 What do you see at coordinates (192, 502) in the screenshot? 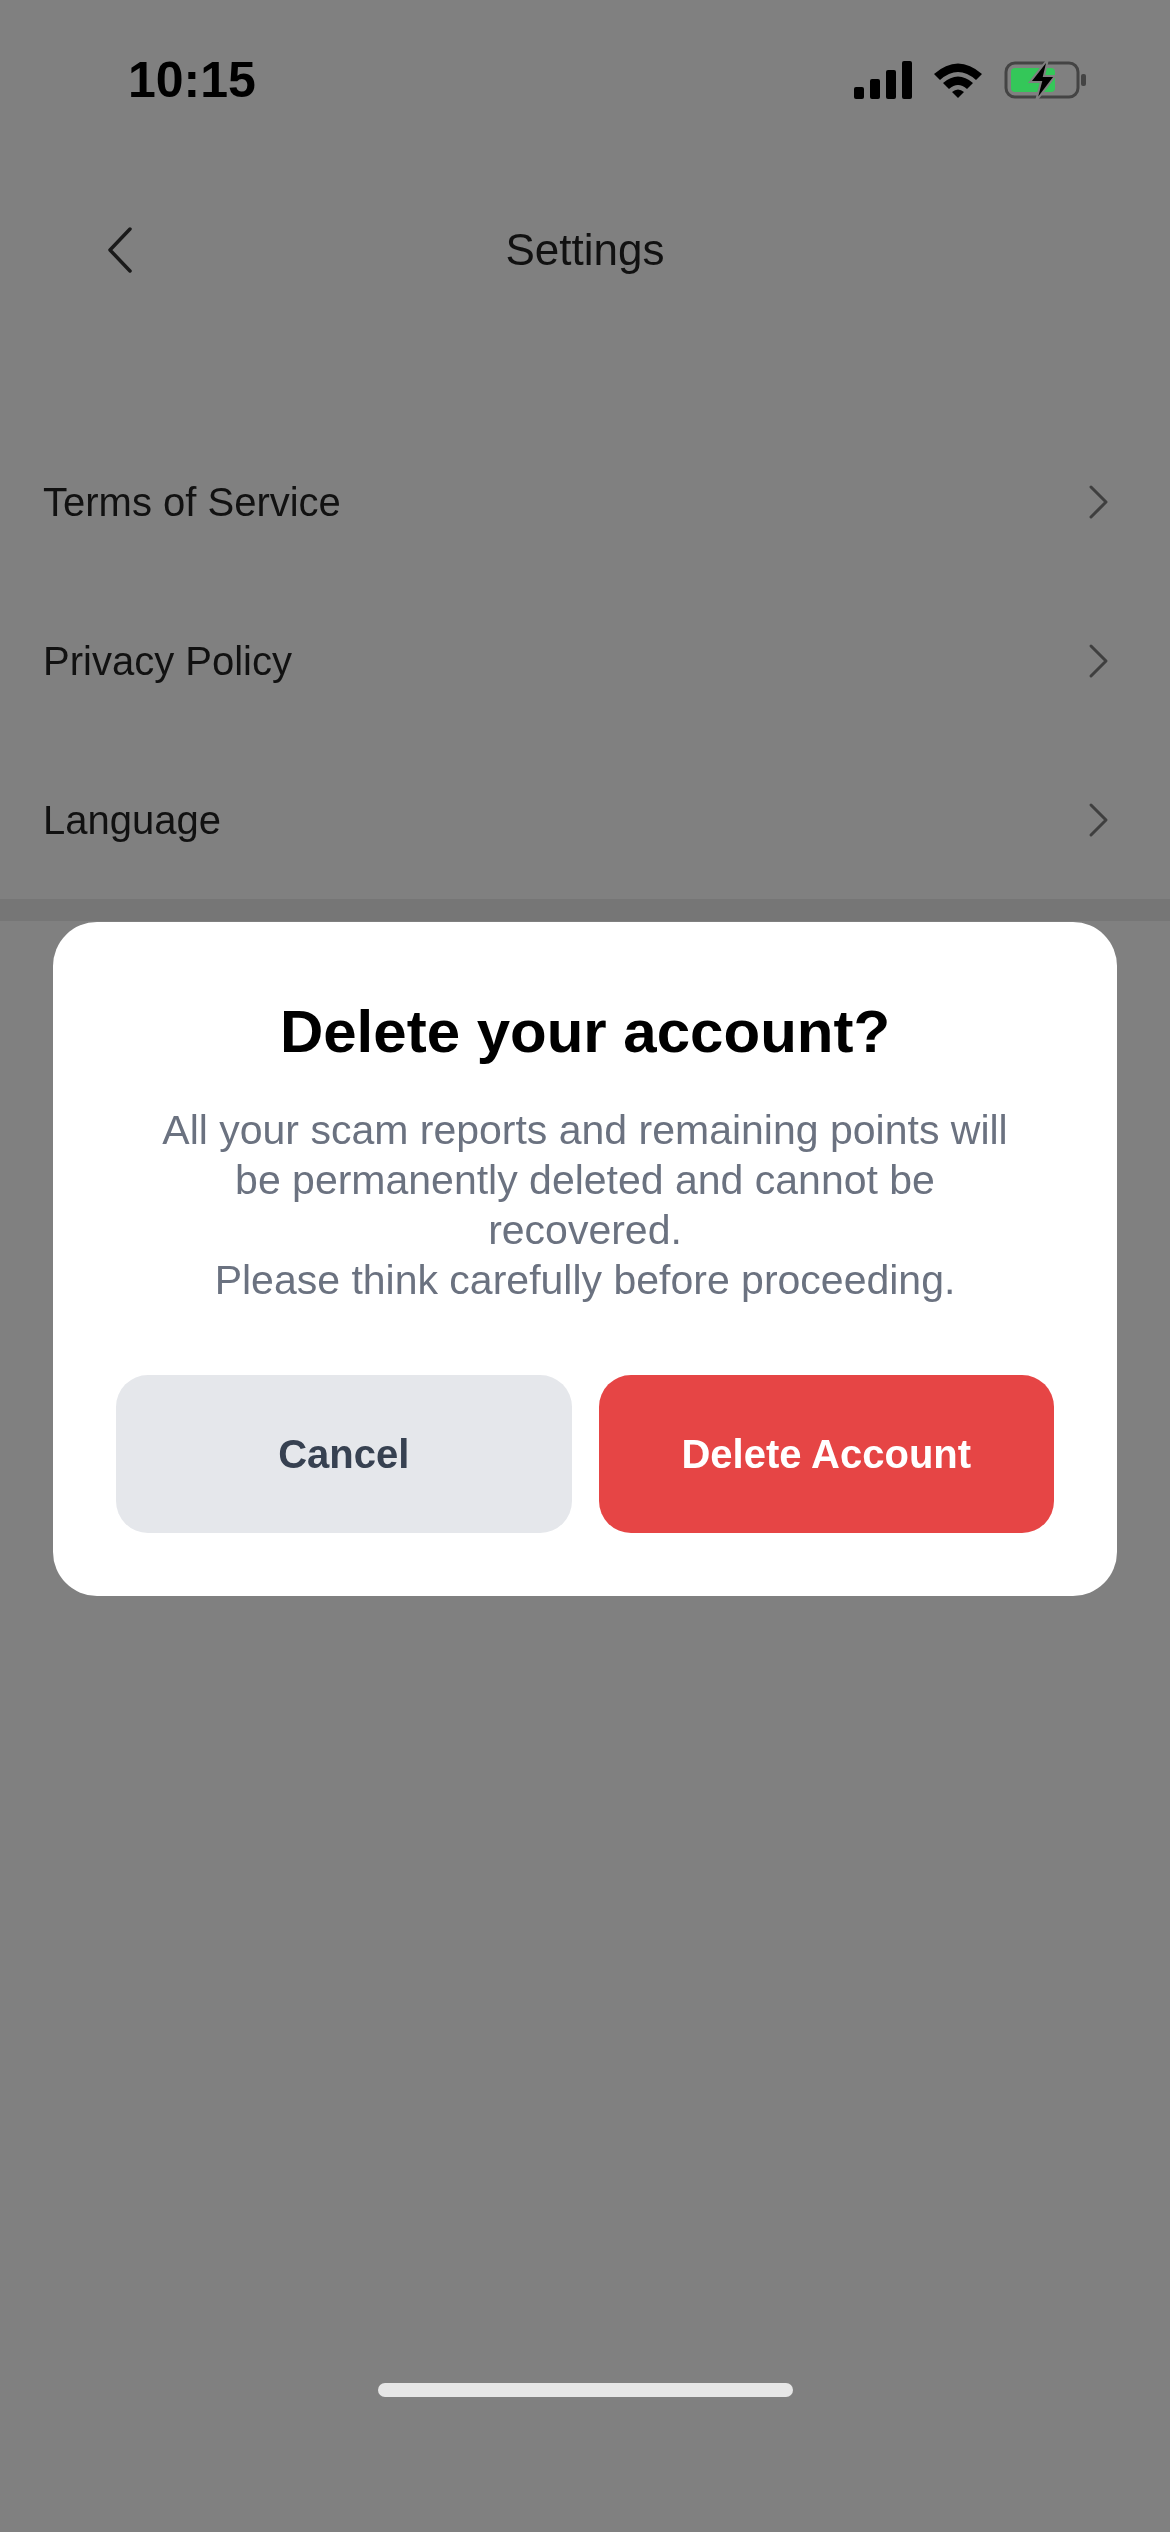
I see `row-label: Terms of Service` at bounding box center [192, 502].